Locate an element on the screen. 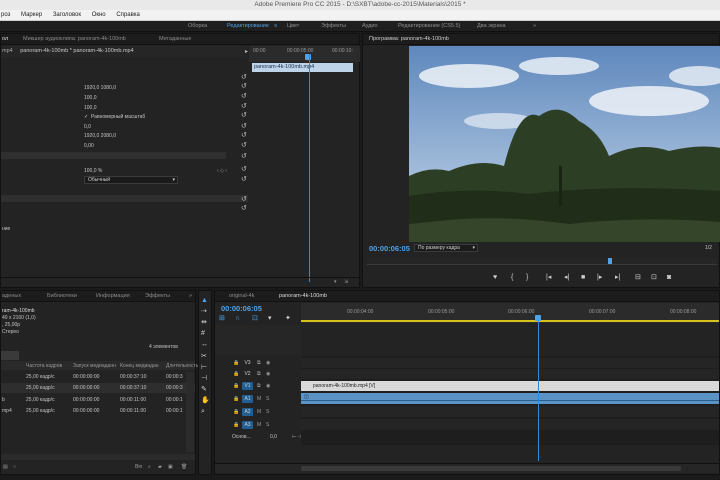 This screenshot has height=480, width=720. program-timecode: 00:00:06:05 is located at coordinates (389, 248).